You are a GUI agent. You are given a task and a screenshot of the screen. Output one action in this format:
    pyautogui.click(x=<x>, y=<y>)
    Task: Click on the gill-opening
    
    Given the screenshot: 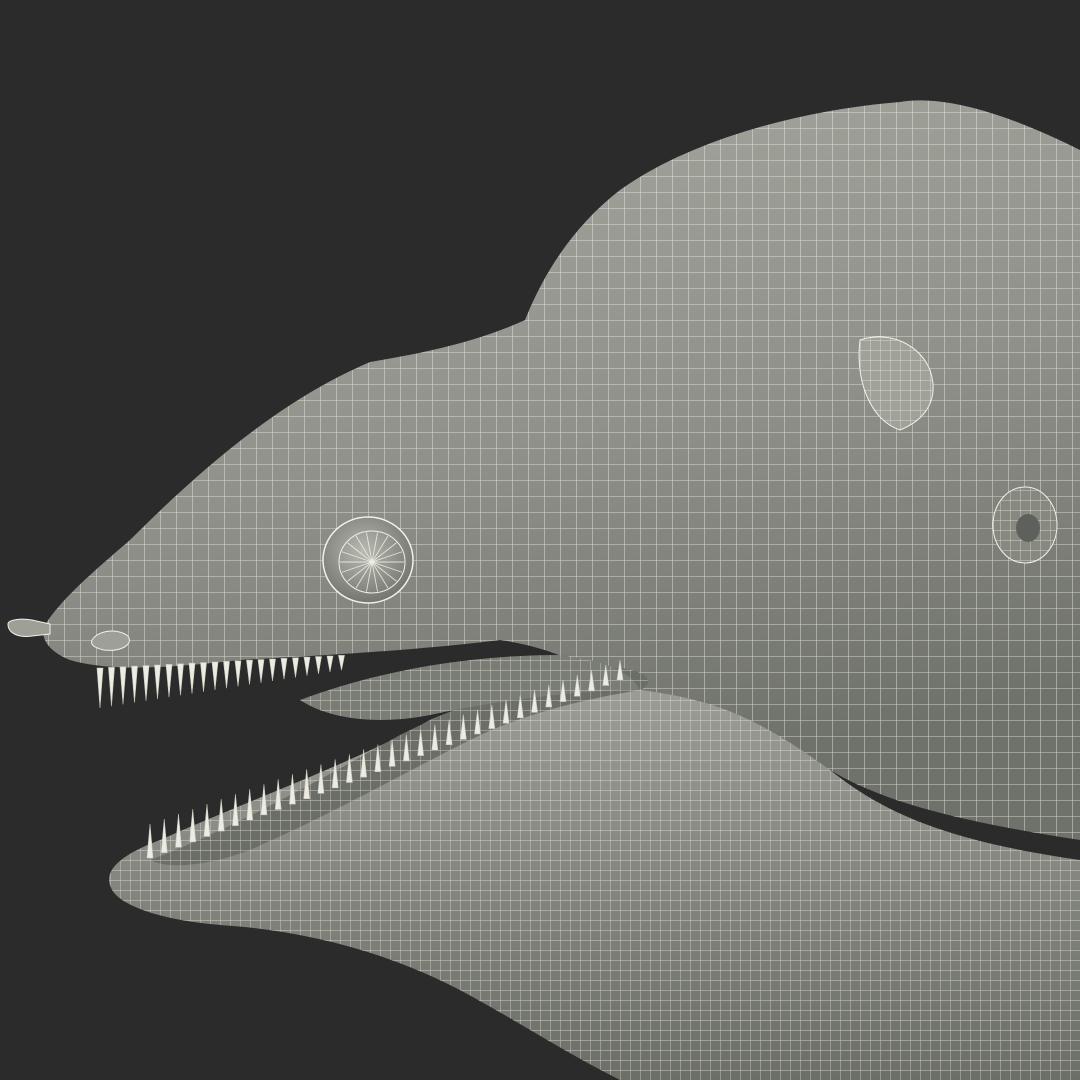 What is the action you would take?
    pyautogui.click(x=1025, y=525)
    